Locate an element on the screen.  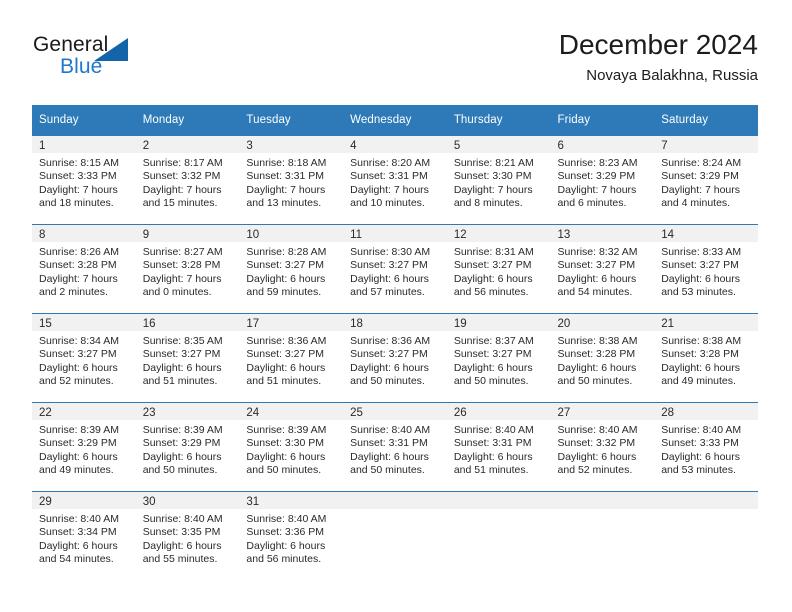
daylight-text-line2: and 0 minutes. is located at coordinates (177, 292).